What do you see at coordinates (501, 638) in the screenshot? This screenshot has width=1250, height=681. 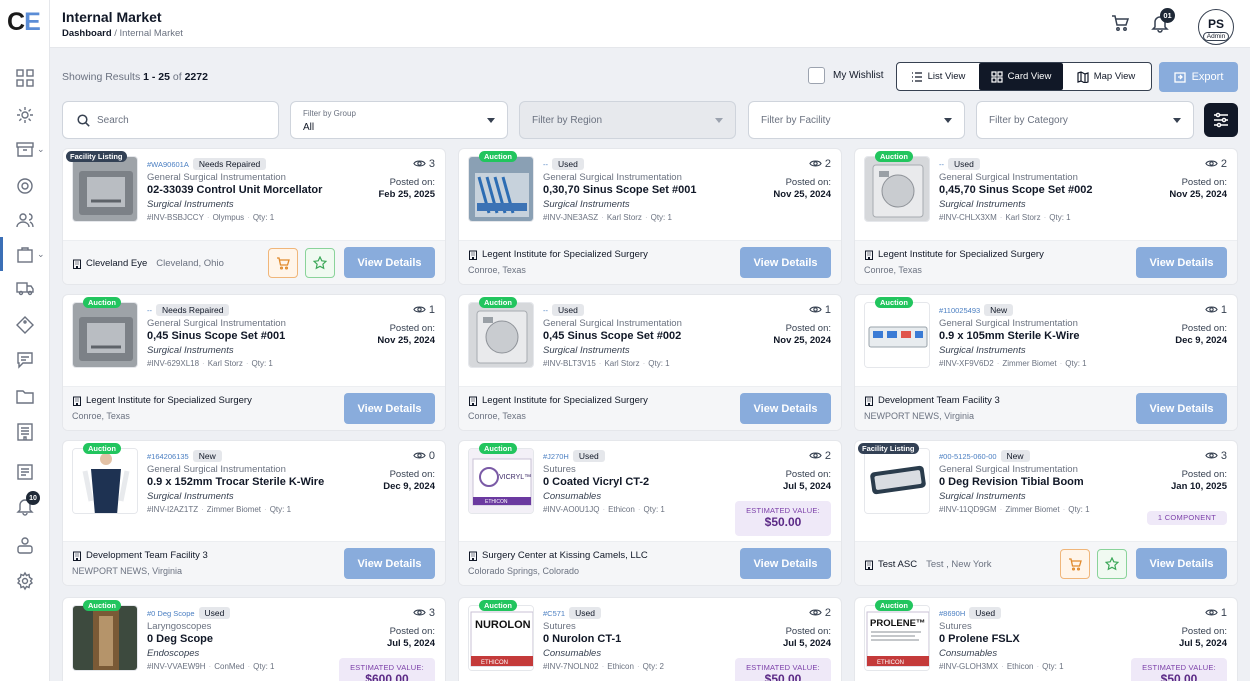 I see `product-thumbnail: NUROLON ETHICON` at bounding box center [501, 638].